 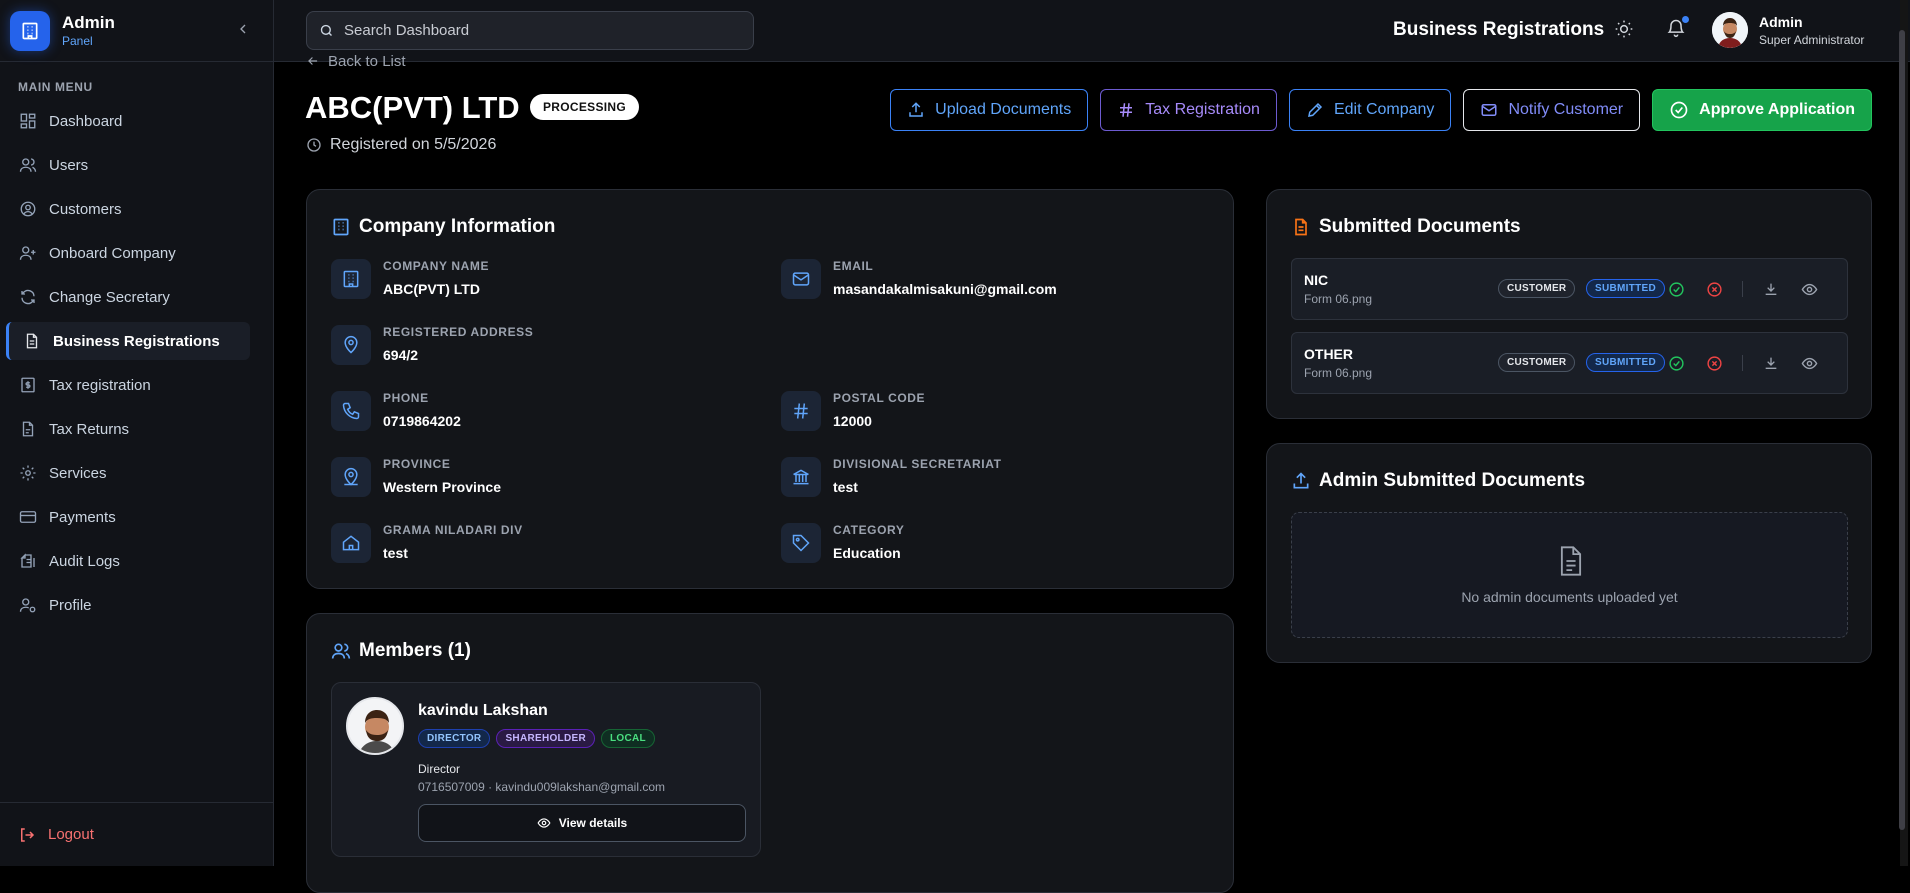 I want to click on back-label: Back to List, so click(x=367, y=61).